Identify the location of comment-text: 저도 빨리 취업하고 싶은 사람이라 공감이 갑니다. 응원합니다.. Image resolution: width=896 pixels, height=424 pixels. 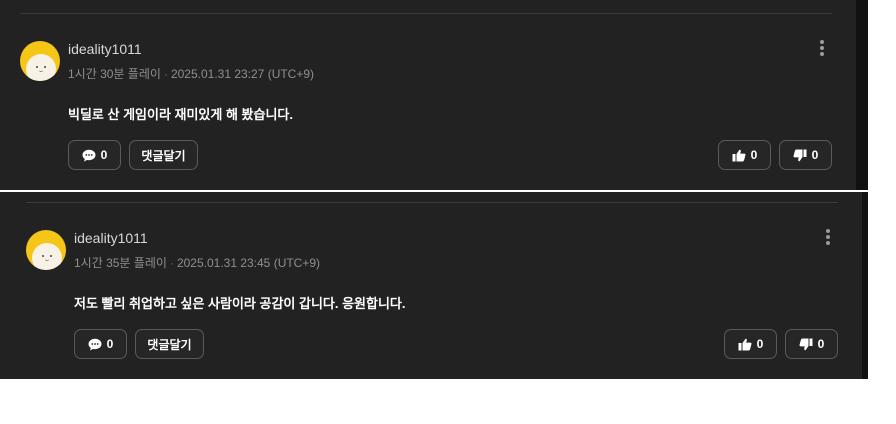
(240, 303).